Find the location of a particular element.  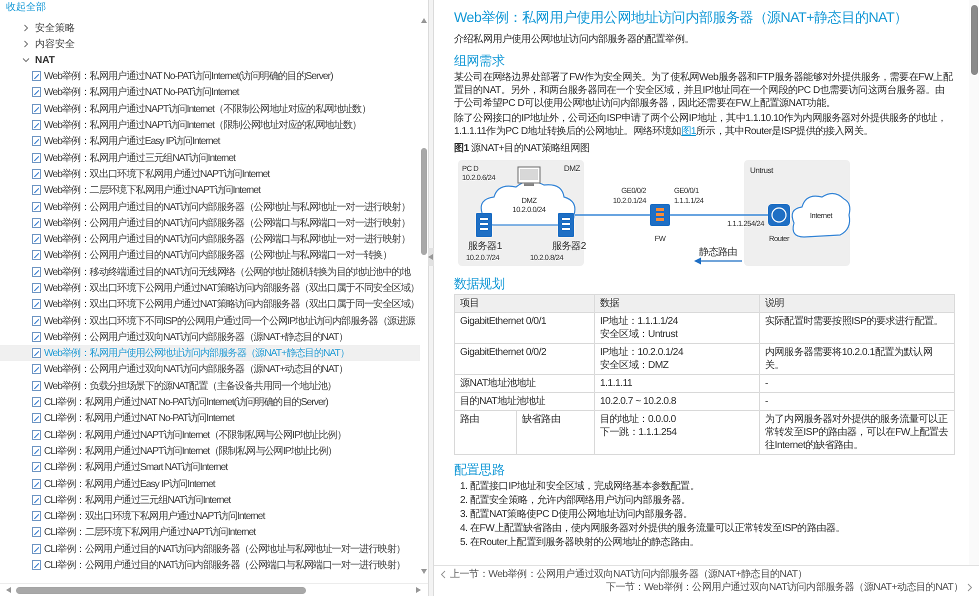

tree-item: CLI举例：私网用户通过三元组NAT访问Internet is located at coordinates (210, 500).